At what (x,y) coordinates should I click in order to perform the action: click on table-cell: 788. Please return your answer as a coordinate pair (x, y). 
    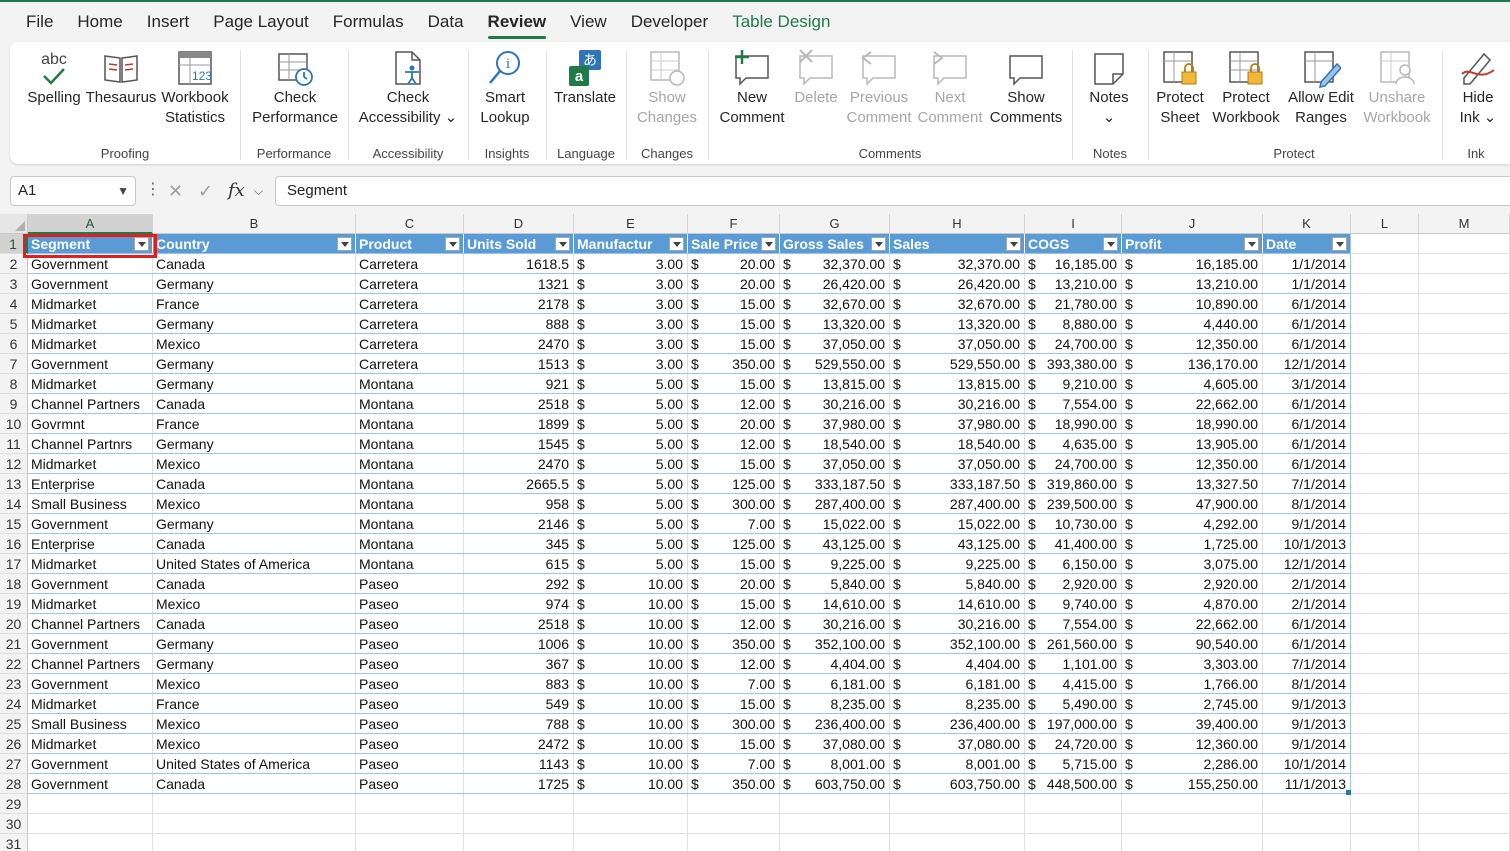
    Looking at the image, I should click on (519, 724).